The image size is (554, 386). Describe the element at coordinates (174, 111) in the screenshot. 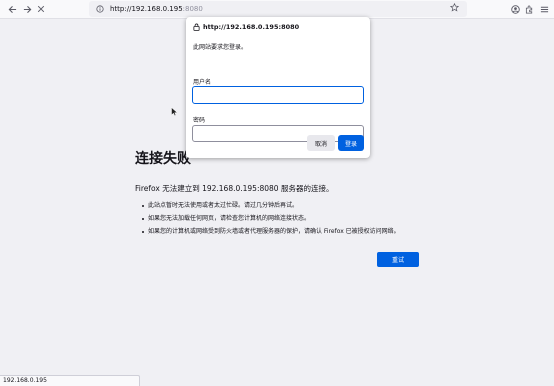

I see `mouse-cursor-icon` at that location.